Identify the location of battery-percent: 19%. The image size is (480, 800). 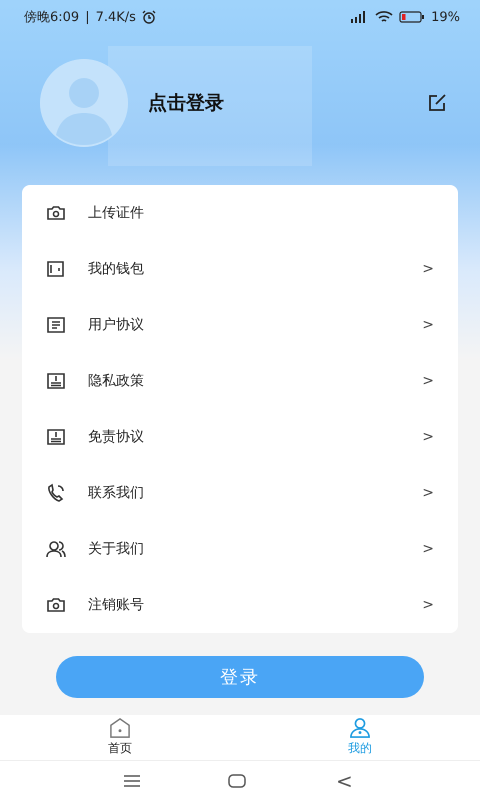
(445, 17).